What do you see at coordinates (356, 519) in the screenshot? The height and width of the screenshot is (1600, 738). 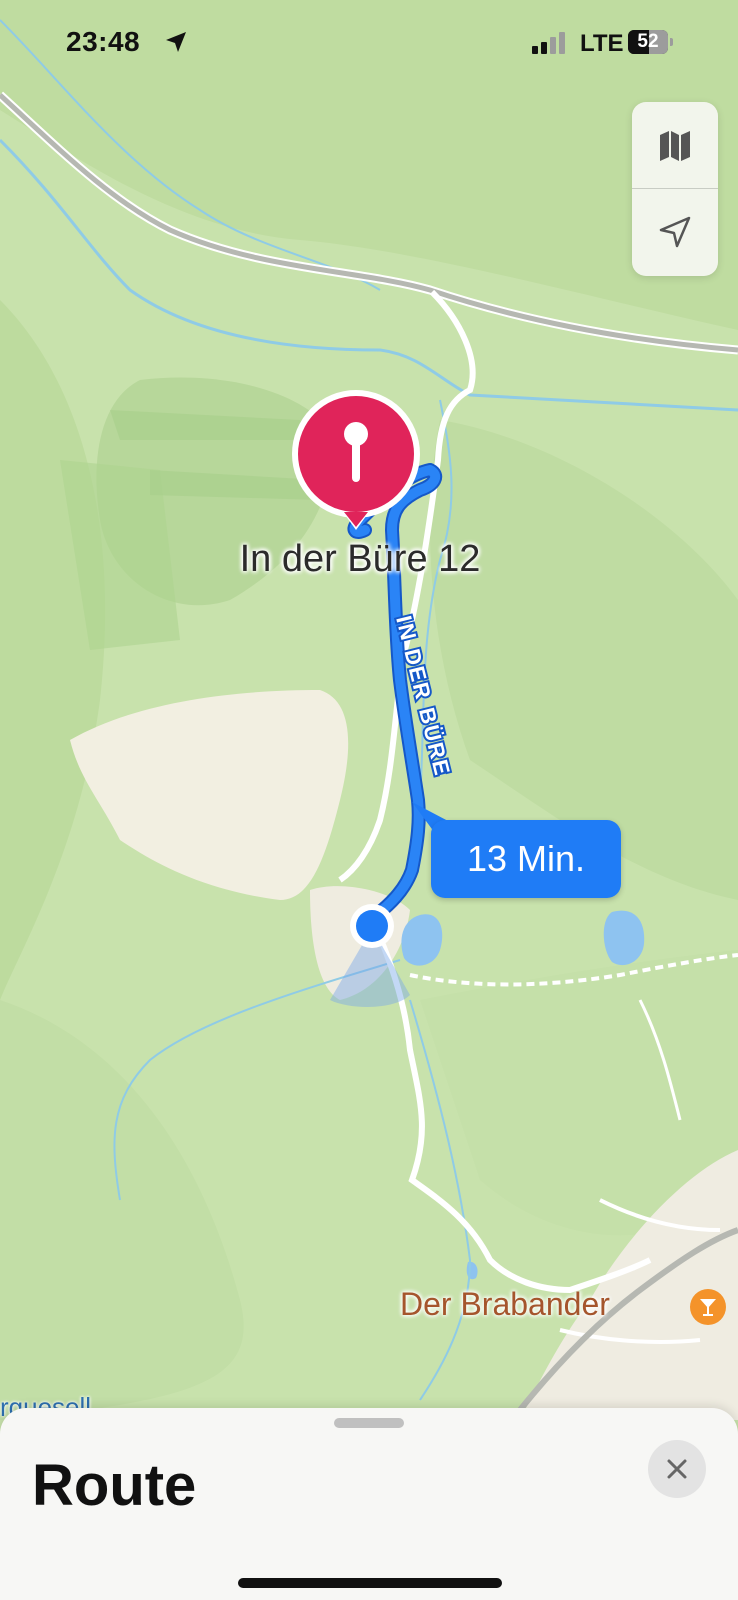 I see `pin-tail` at bounding box center [356, 519].